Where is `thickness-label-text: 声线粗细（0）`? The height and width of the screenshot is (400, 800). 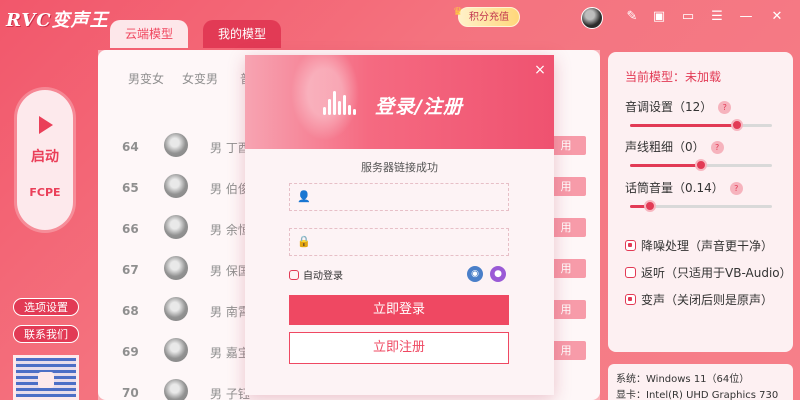 thickness-label-text: 声线粗细（0） is located at coordinates (665, 147).